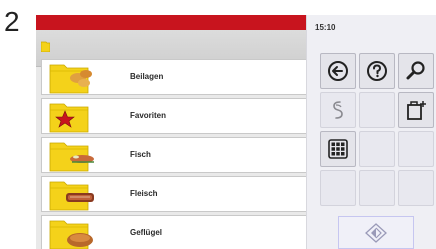  I want to click on list-item-label: Geflügel, so click(146, 232).